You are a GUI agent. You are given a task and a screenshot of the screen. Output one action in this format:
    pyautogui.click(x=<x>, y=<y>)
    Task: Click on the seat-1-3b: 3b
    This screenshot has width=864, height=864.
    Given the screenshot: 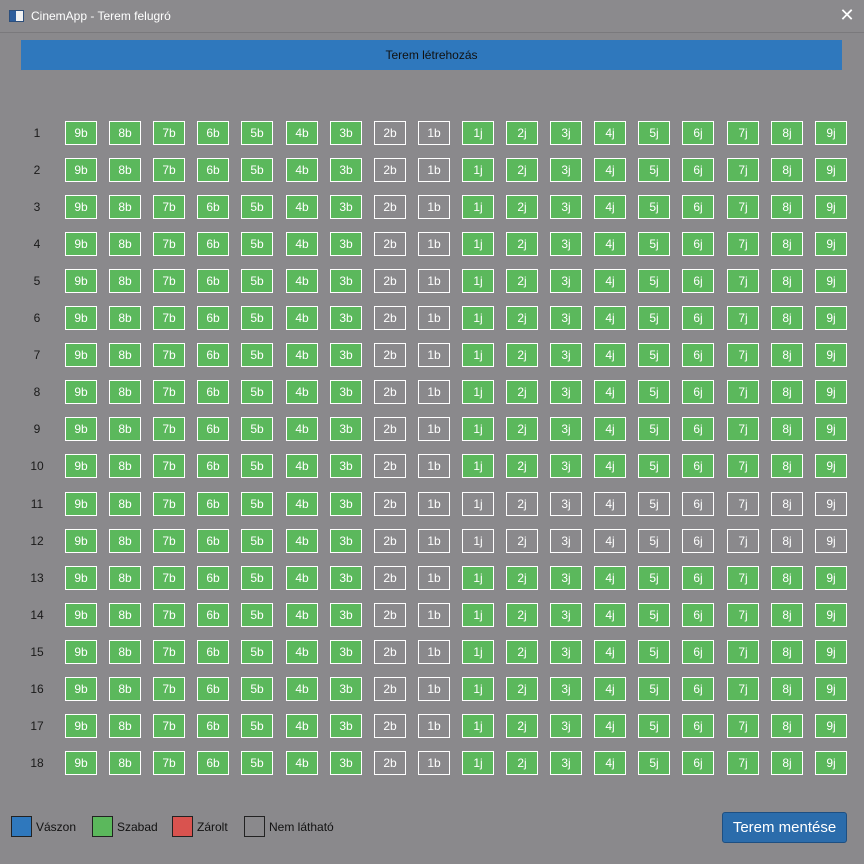 What is the action you would take?
    pyautogui.click(x=346, y=133)
    